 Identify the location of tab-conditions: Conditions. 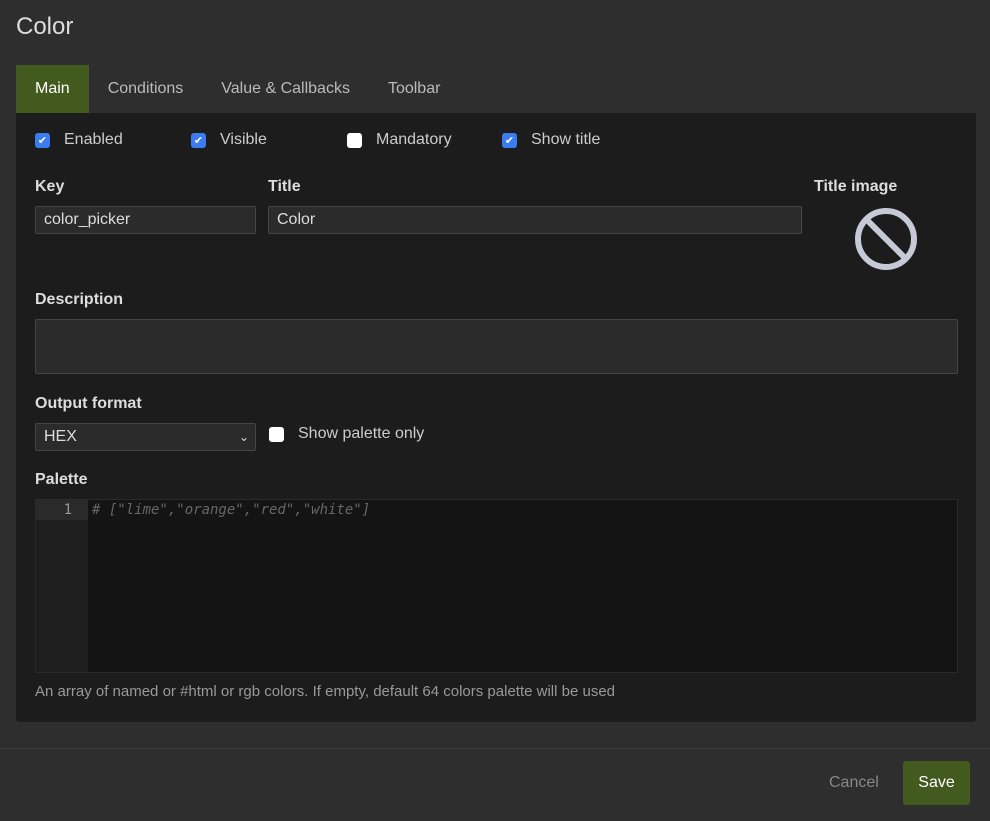
(146, 89).